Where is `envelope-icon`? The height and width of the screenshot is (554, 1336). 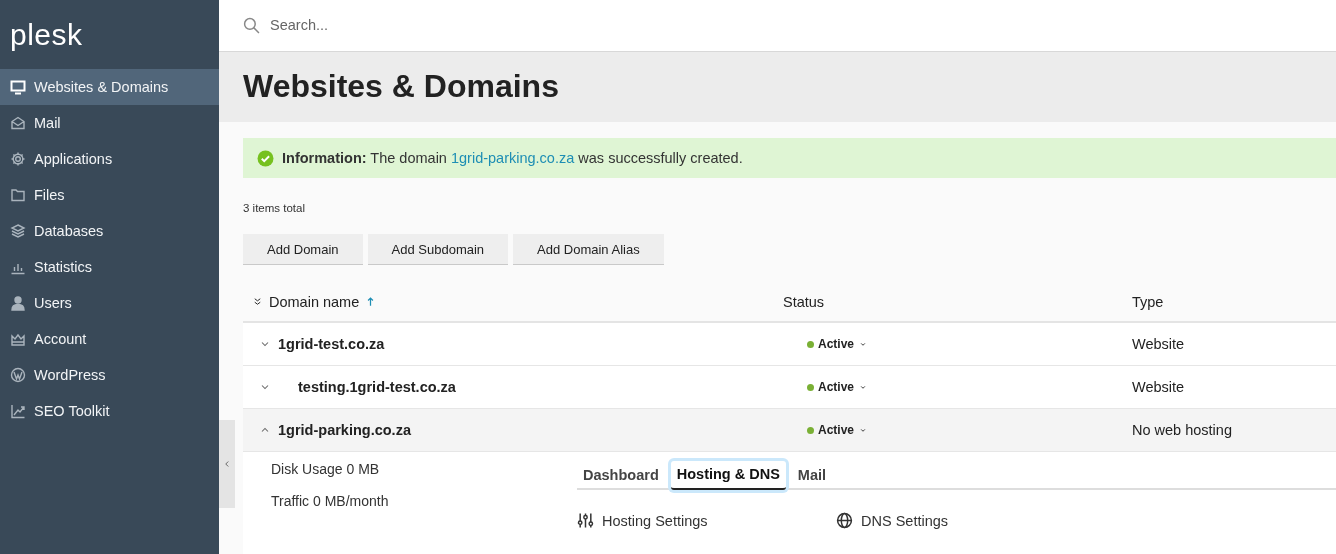
envelope-icon is located at coordinates (18, 123).